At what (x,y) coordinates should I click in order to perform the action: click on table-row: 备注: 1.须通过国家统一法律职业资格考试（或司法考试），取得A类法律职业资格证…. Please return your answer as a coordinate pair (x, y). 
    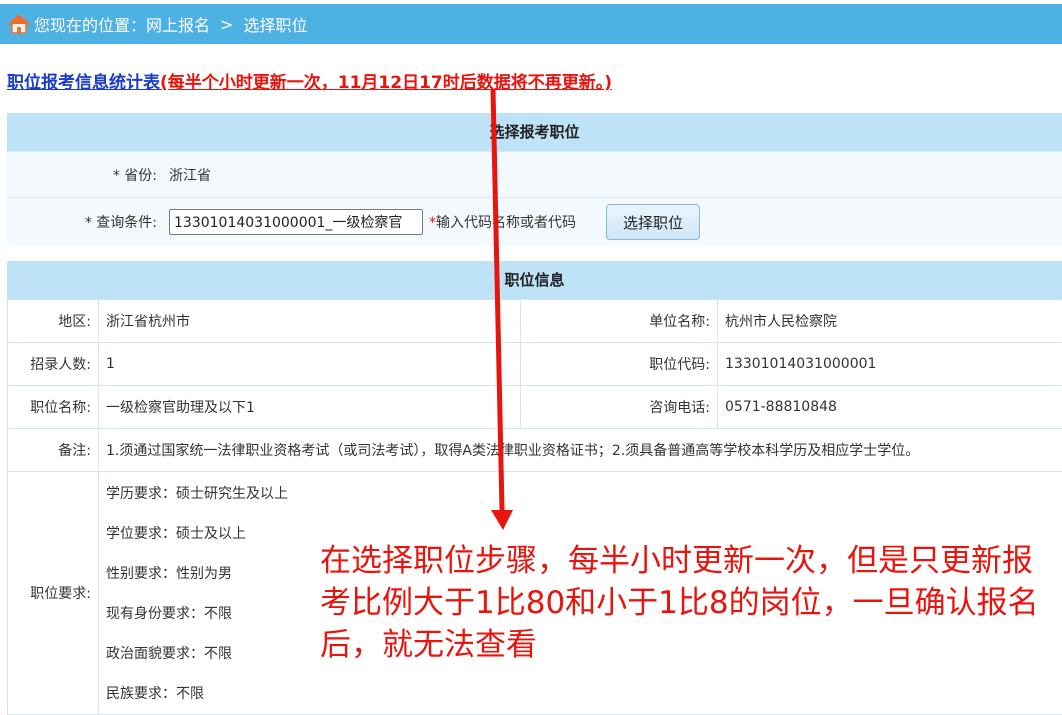
    Looking at the image, I should click on (535, 450).